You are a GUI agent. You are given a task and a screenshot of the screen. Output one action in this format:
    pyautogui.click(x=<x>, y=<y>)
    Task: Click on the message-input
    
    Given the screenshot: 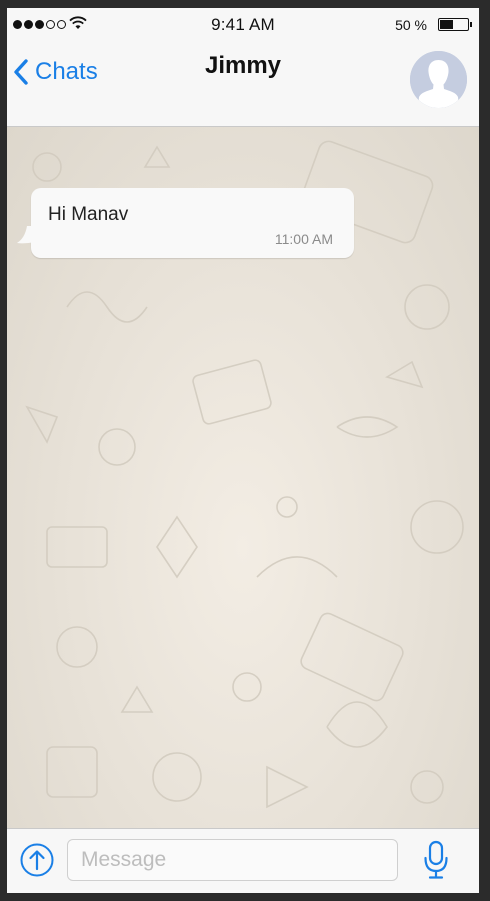 What is the action you would take?
    pyautogui.click(x=232, y=860)
    